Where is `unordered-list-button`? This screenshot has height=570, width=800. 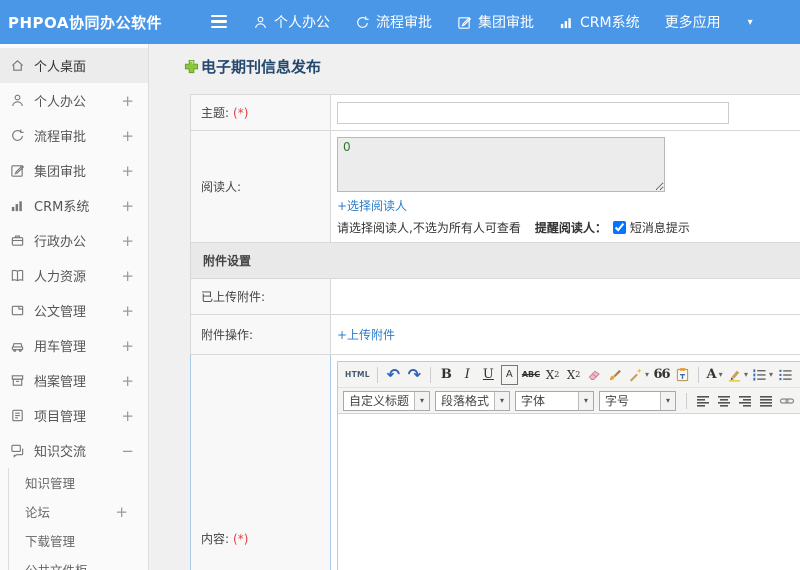 unordered-list-button is located at coordinates (785, 375).